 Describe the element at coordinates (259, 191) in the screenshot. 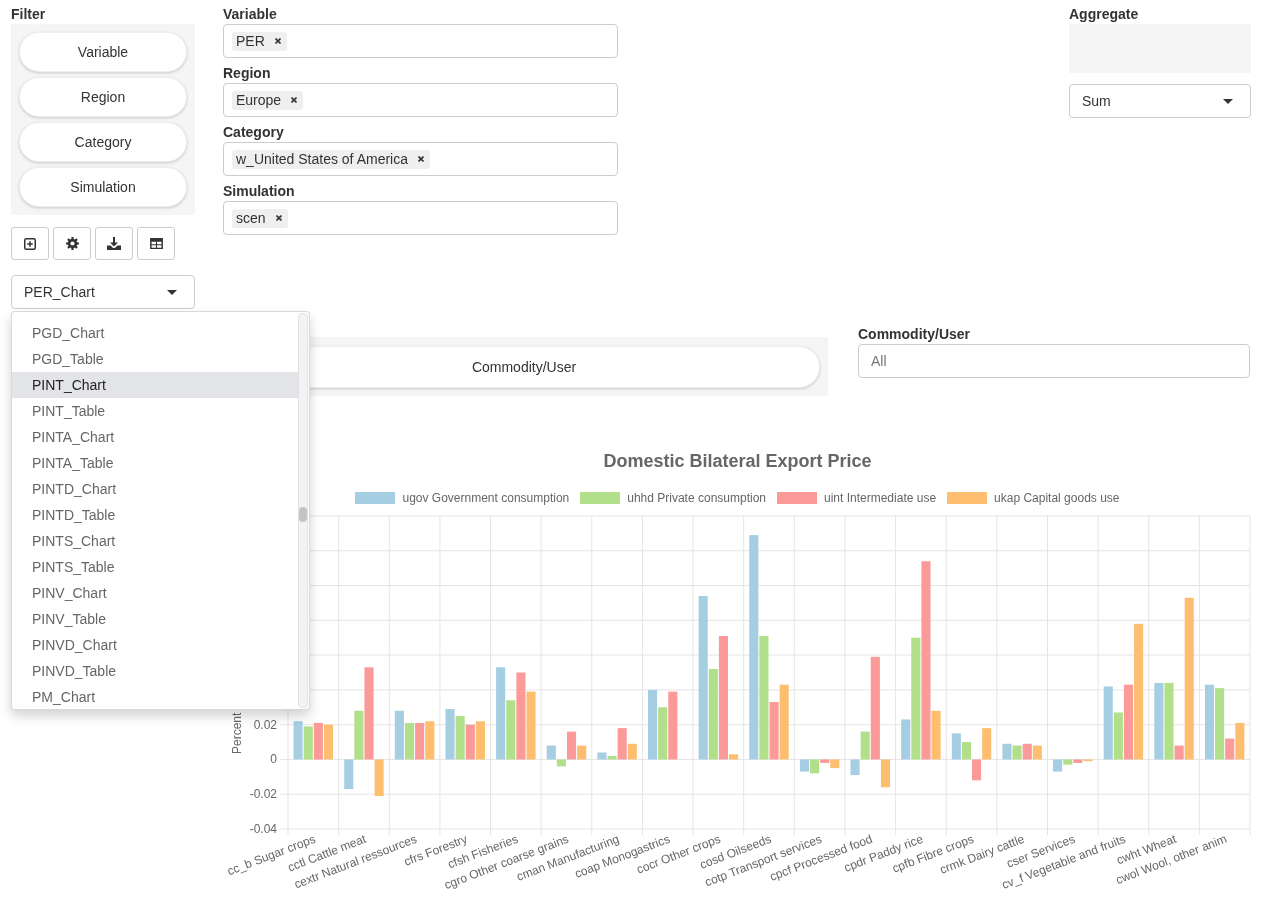

I see `field-label: Simulation` at that location.